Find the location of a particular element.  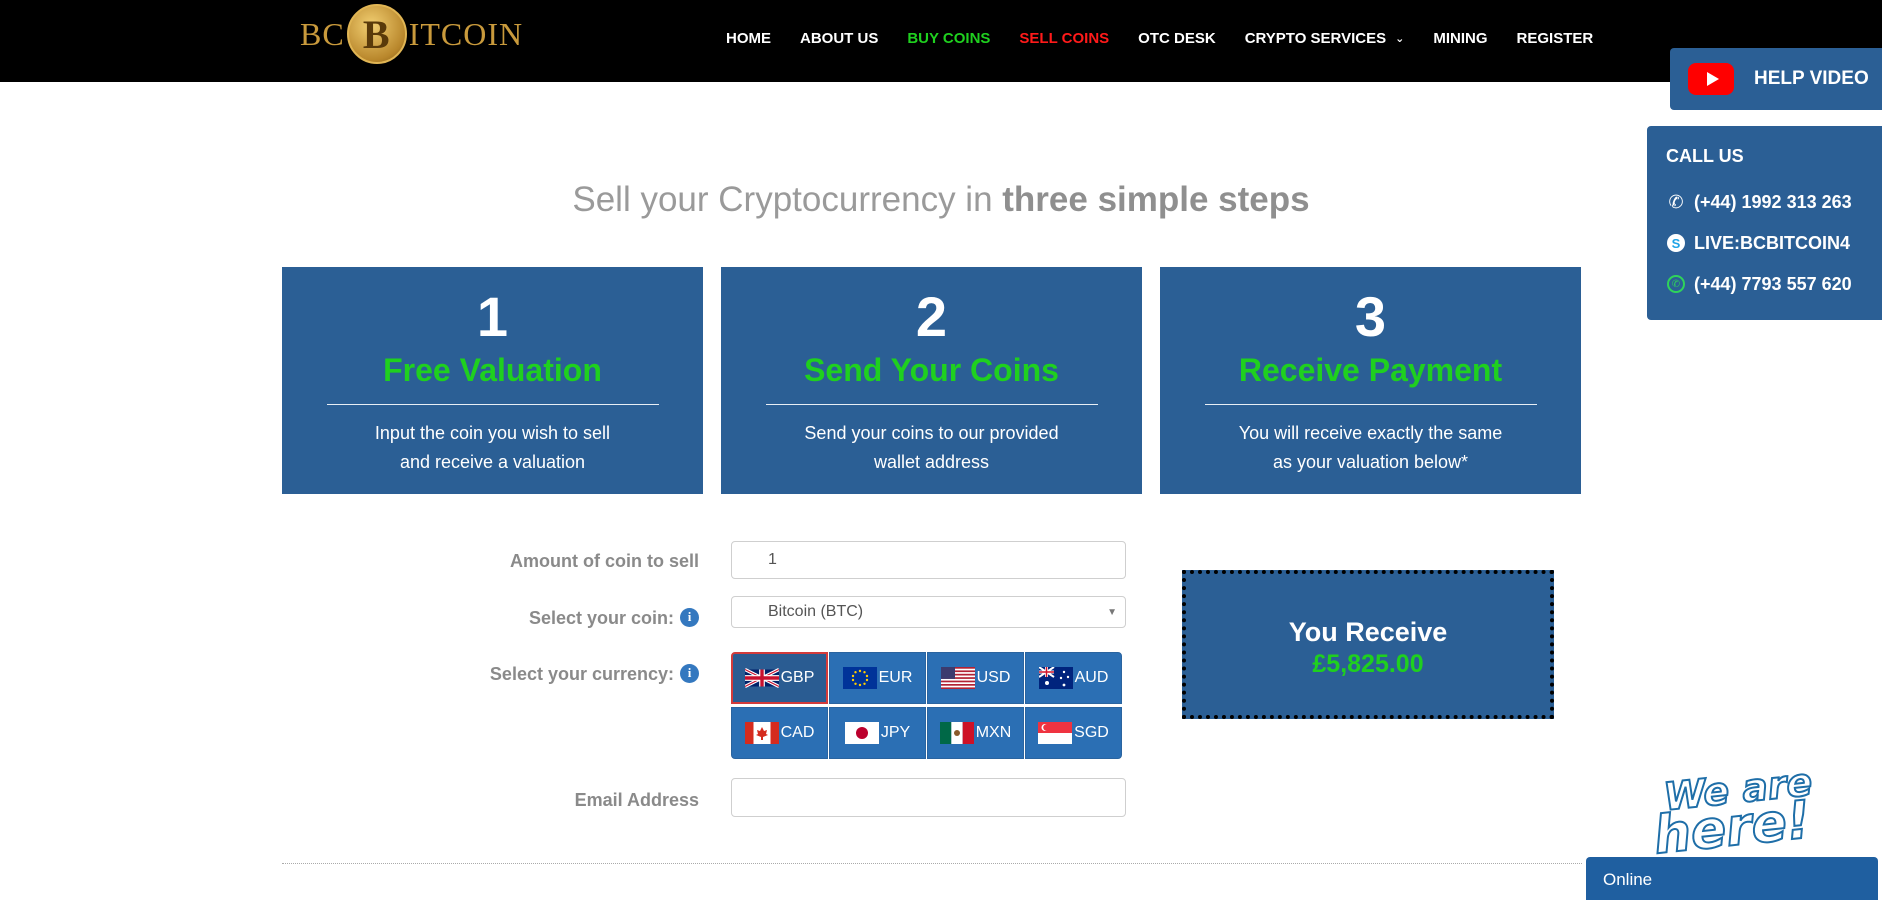

nav-otc-desk: OTC DESK is located at coordinates (1177, 38).